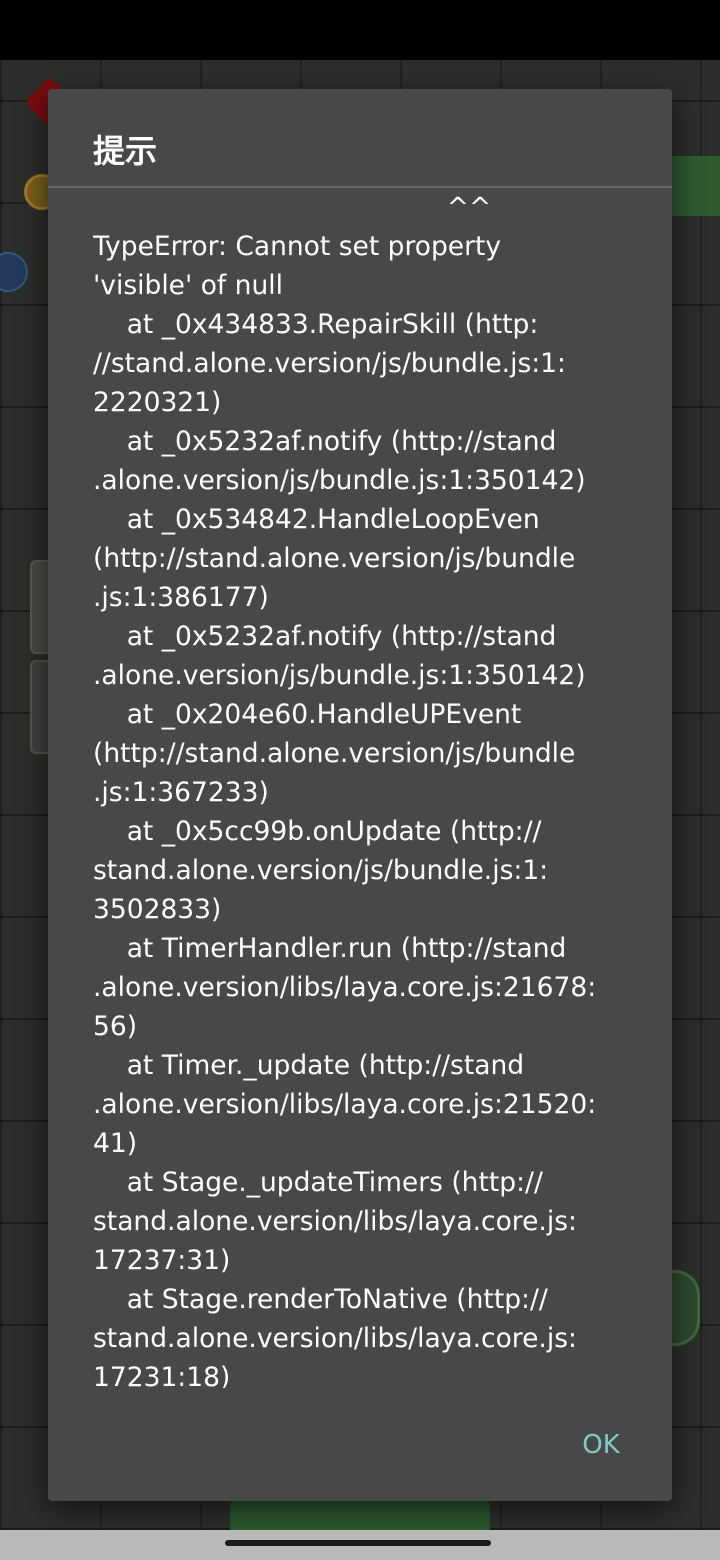  What do you see at coordinates (358, 1543) in the screenshot?
I see `home-gesture-handle` at bounding box center [358, 1543].